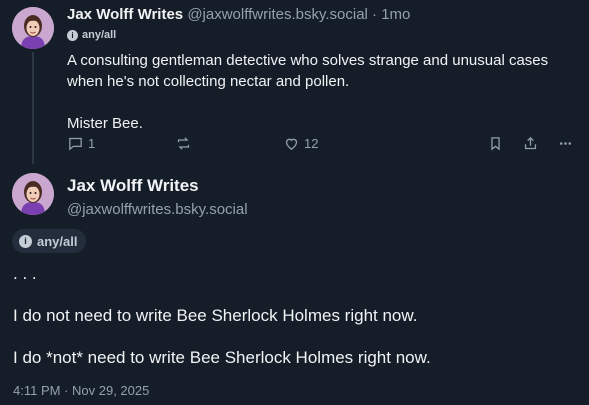 This screenshot has height=405, width=589. I want to click on post-timestamp: 4:11 PM · Nov 29, 2025, so click(81, 390).